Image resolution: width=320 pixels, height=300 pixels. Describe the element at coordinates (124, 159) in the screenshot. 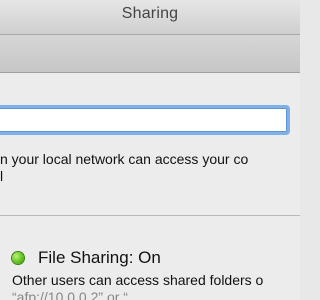

I see `network-access-line-1: n your local network can access your co` at that location.